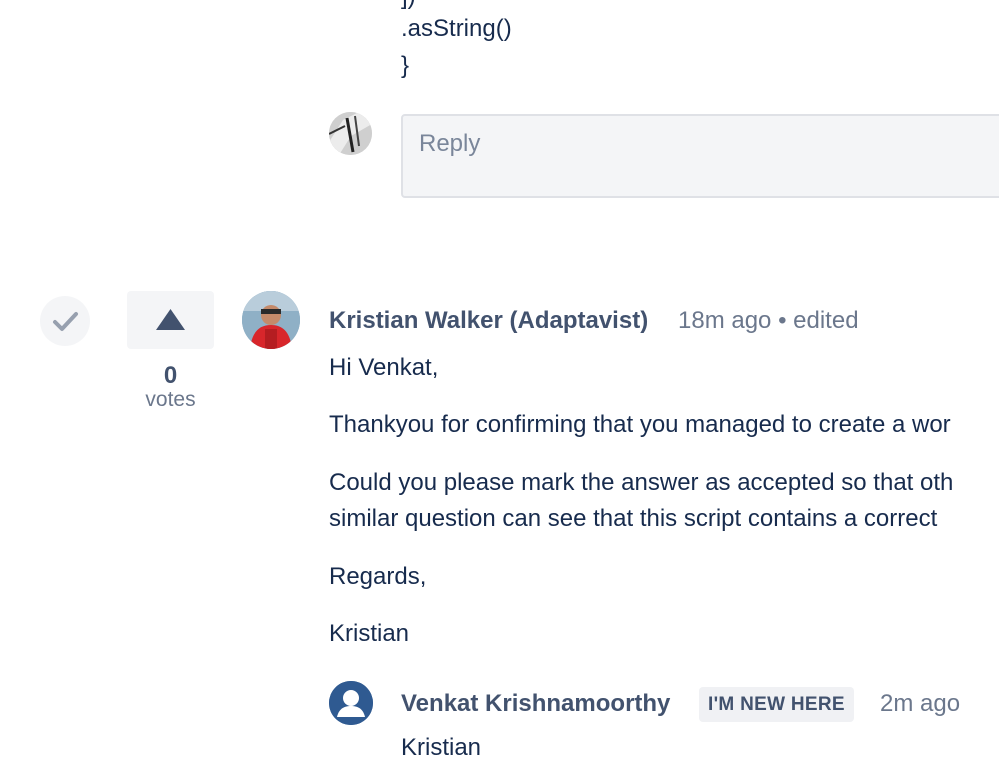 This screenshot has height=766, width=999. What do you see at coordinates (488, 321) in the screenshot?
I see `answer-author: Kristian Walker (Adaptavist)` at bounding box center [488, 321].